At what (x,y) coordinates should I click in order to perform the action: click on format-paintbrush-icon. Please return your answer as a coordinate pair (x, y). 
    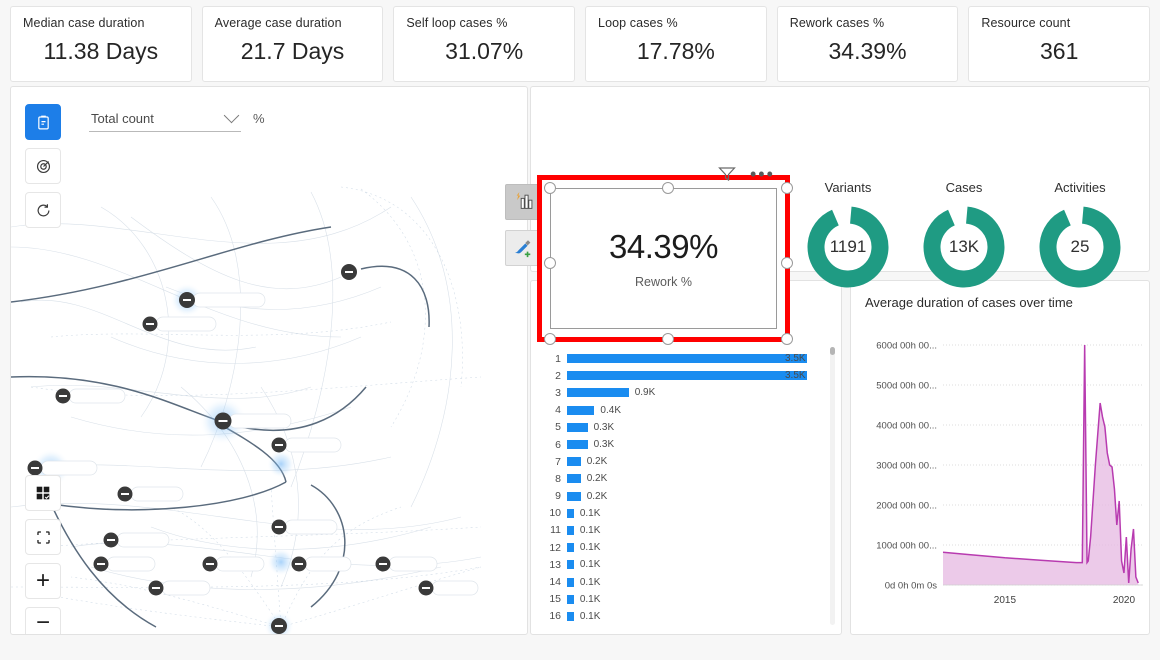
    Looking at the image, I should click on (523, 248).